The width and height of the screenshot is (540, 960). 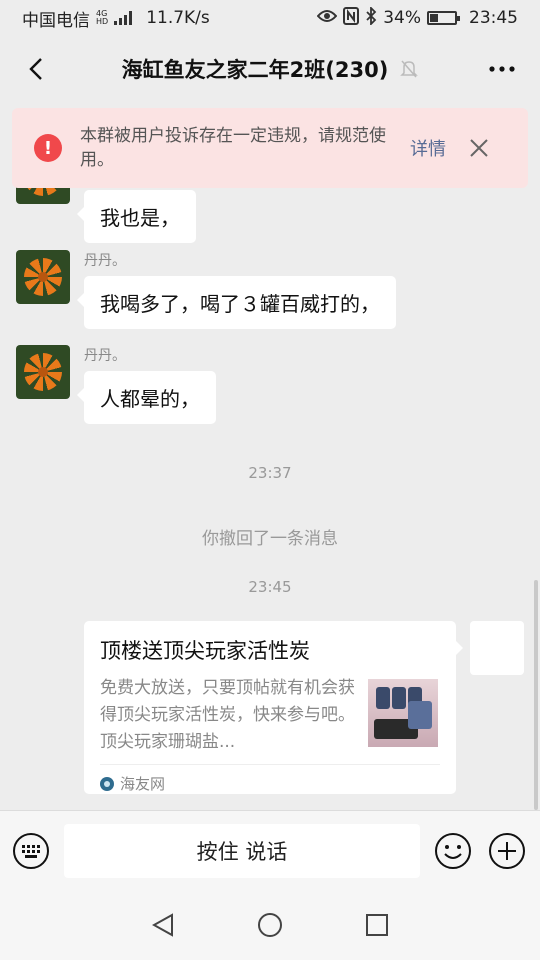 What do you see at coordinates (270, 587) in the screenshot?
I see `timestamp: 23:45` at bounding box center [270, 587].